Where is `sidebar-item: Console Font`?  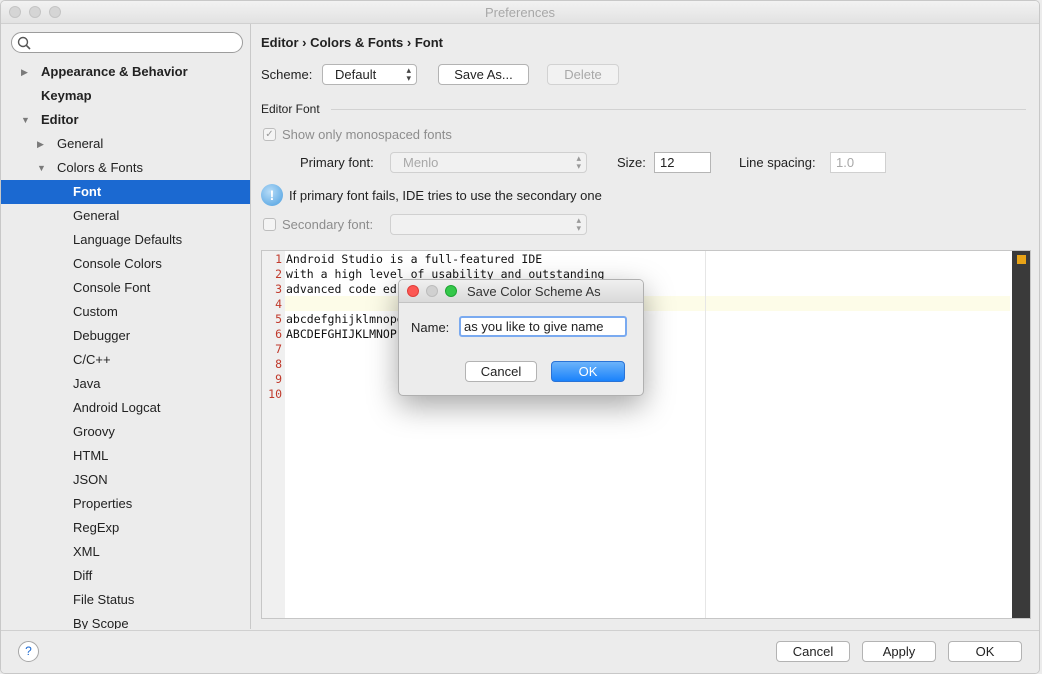
sidebar-item: Console Font is located at coordinates (125, 288).